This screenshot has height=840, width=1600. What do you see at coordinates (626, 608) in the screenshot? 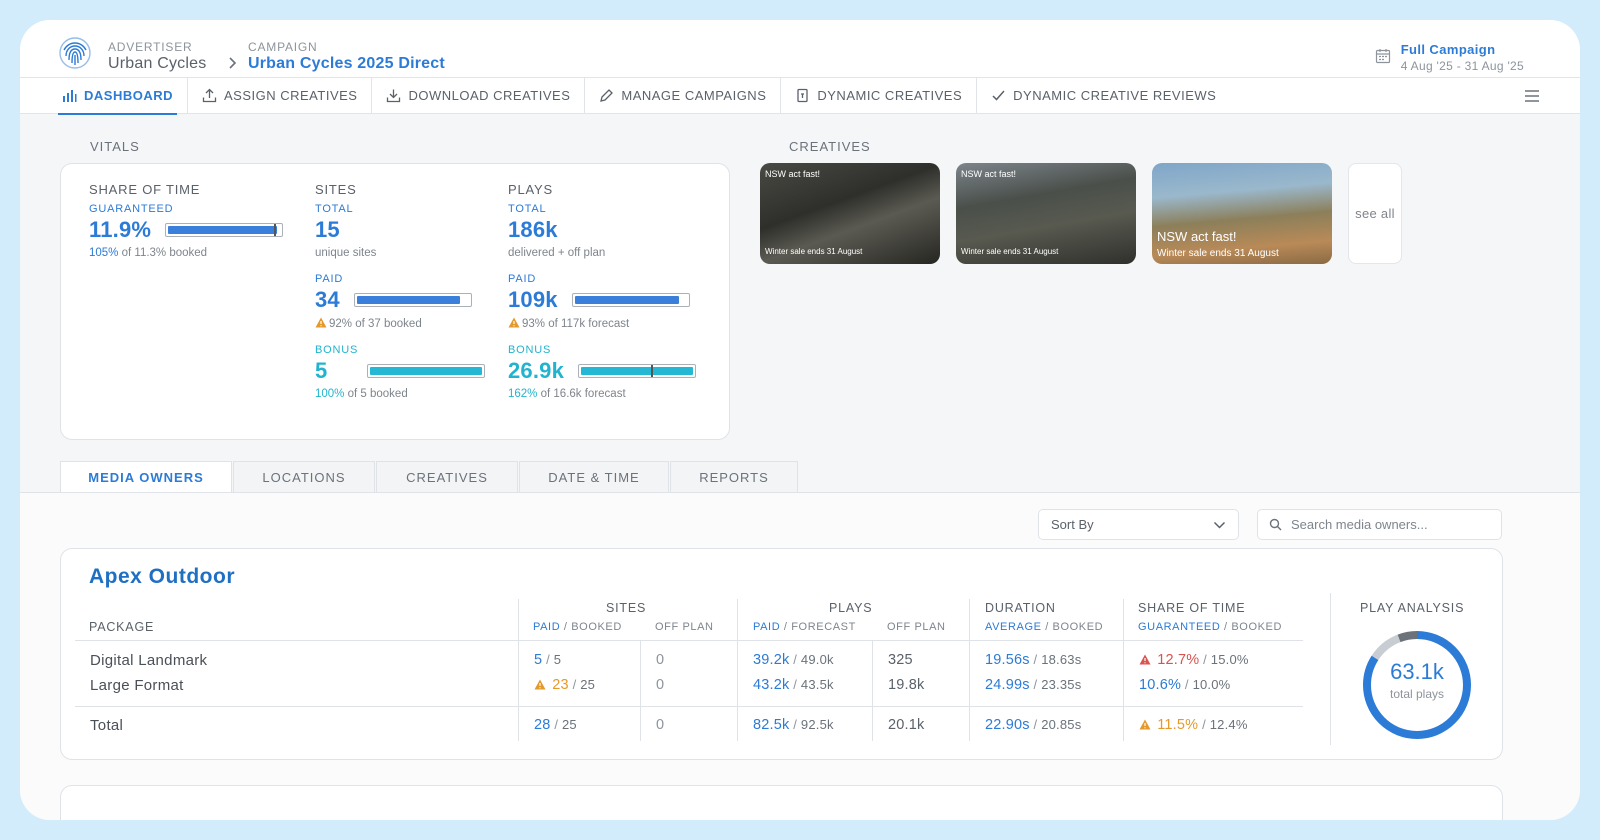
I see `col-sites-header: SITES` at bounding box center [626, 608].